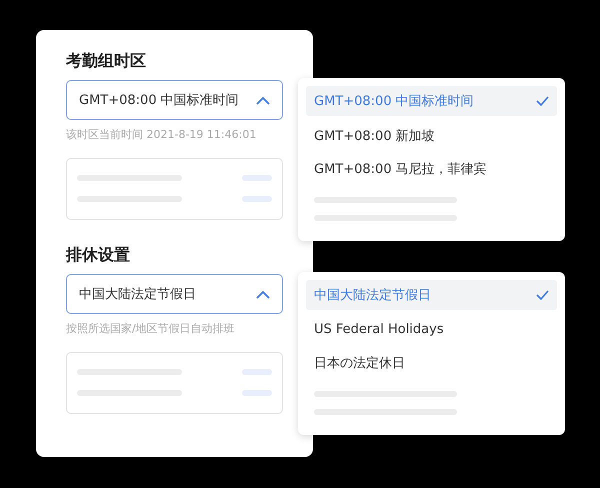 The width and height of the screenshot is (600, 488). What do you see at coordinates (162, 134) in the screenshot?
I see `hint-text: 该时区当前时间 2021-8-19 11:46:01` at bounding box center [162, 134].